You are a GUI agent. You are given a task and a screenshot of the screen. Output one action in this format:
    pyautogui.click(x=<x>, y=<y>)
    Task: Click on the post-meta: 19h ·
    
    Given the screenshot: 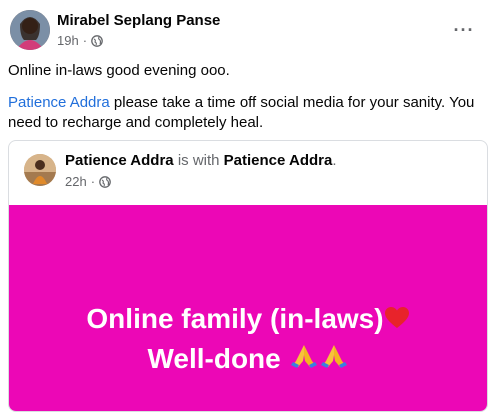 What is the action you would take?
    pyautogui.click(x=80, y=40)
    